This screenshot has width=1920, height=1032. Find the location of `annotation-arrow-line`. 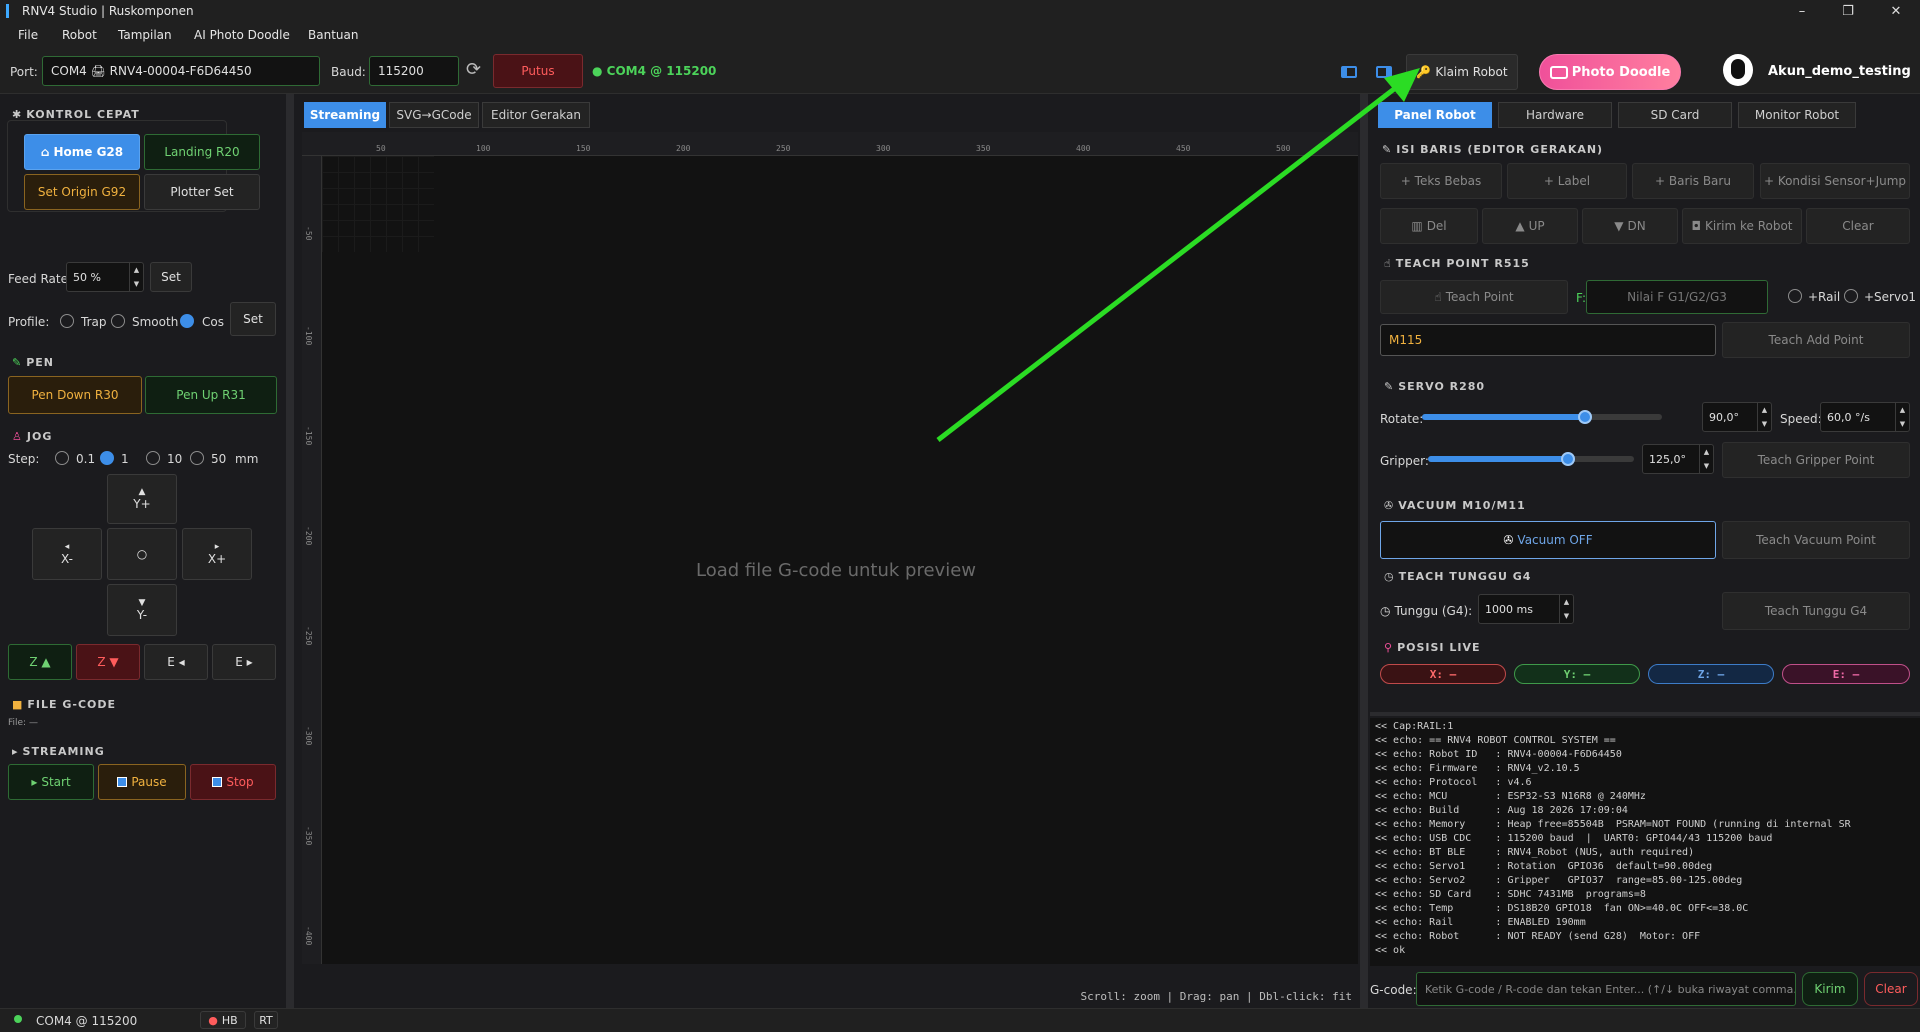

annotation-arrow-line is located at coordinates (1168, 263).